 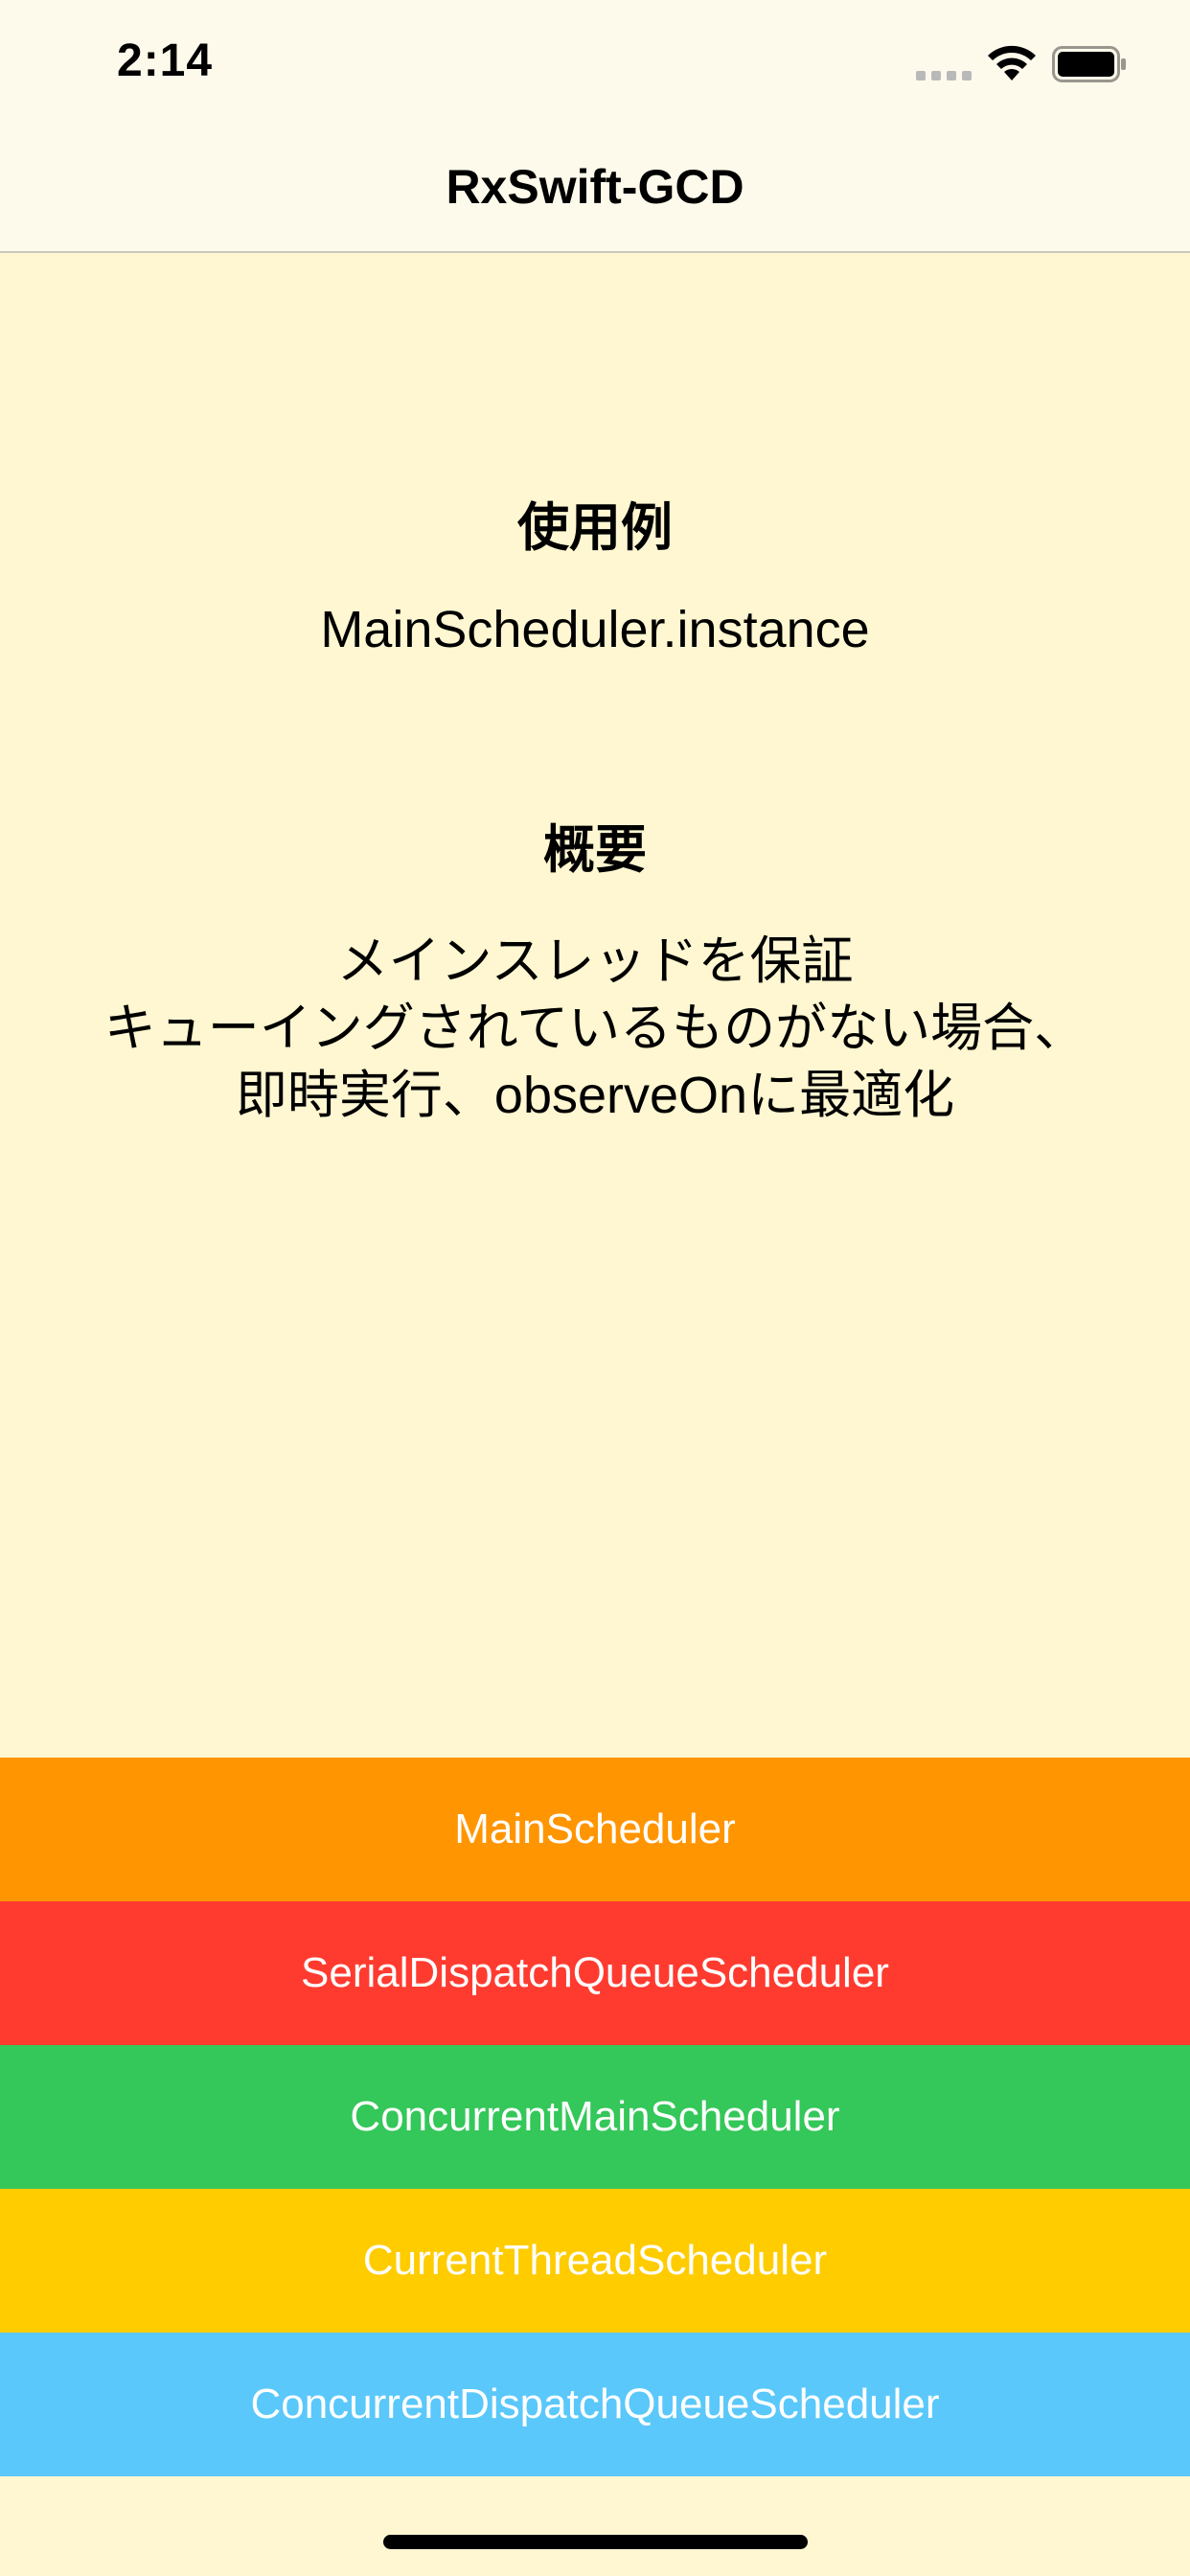 What do you see at coordinates (595, 1829) in the screenshot?
I see `main-scheduler-button: MainScheduler` at bounding box center [595, 1829].